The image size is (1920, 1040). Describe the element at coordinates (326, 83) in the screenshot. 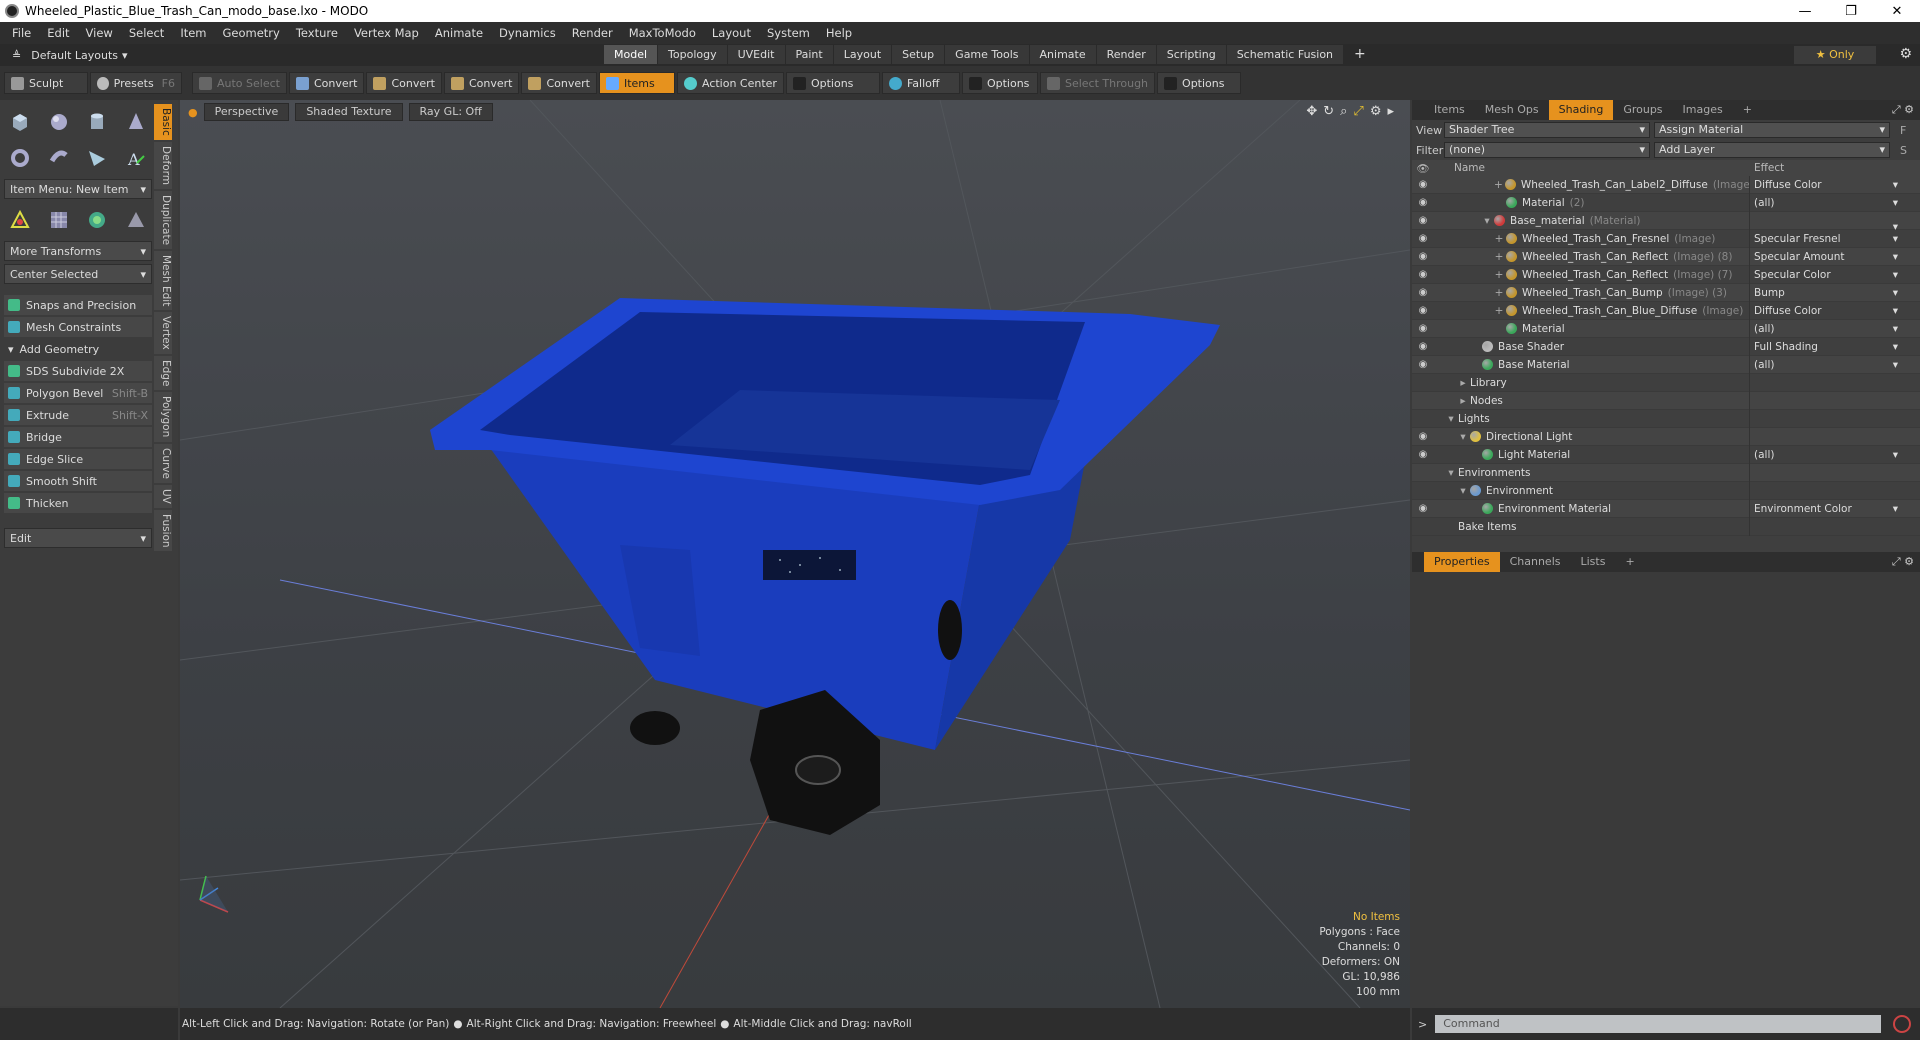

I see `convert-button-1: Convert` at that location.